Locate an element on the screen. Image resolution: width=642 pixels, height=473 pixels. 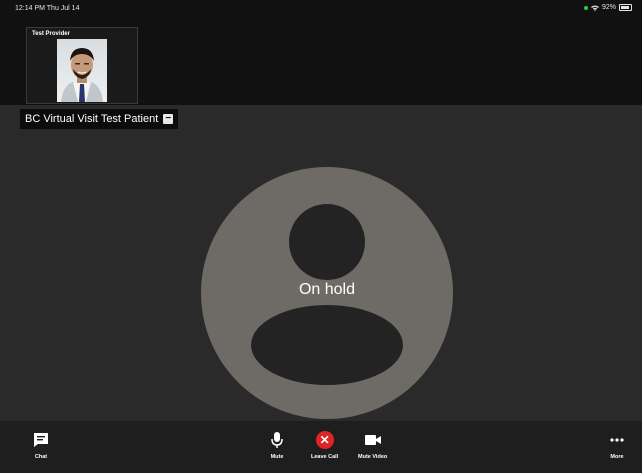
video-camera-icon is located at coordinates (372, 440).